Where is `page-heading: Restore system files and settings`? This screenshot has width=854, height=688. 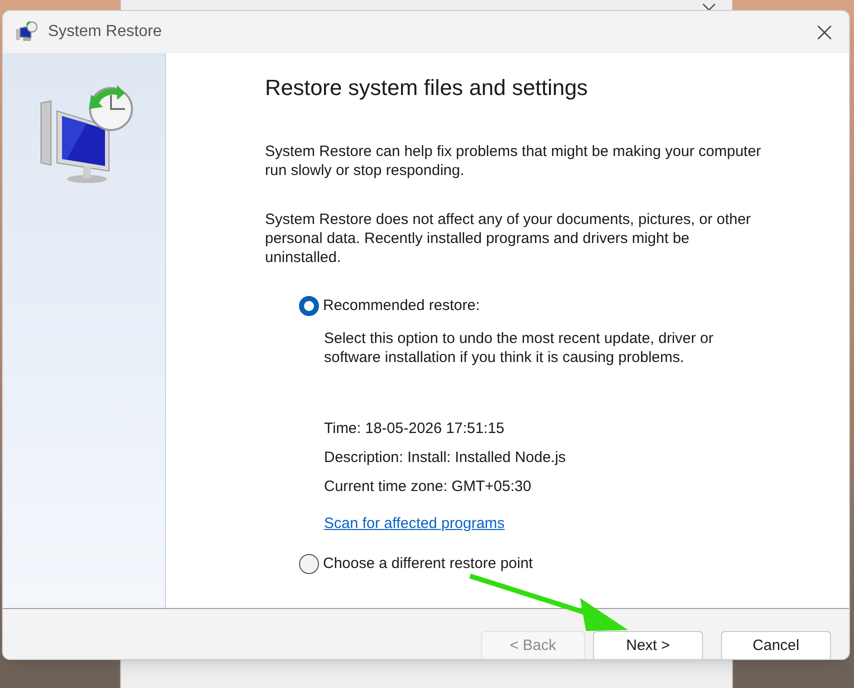
page-heading: Restore system files and settings is located at coordinates (427, 88).